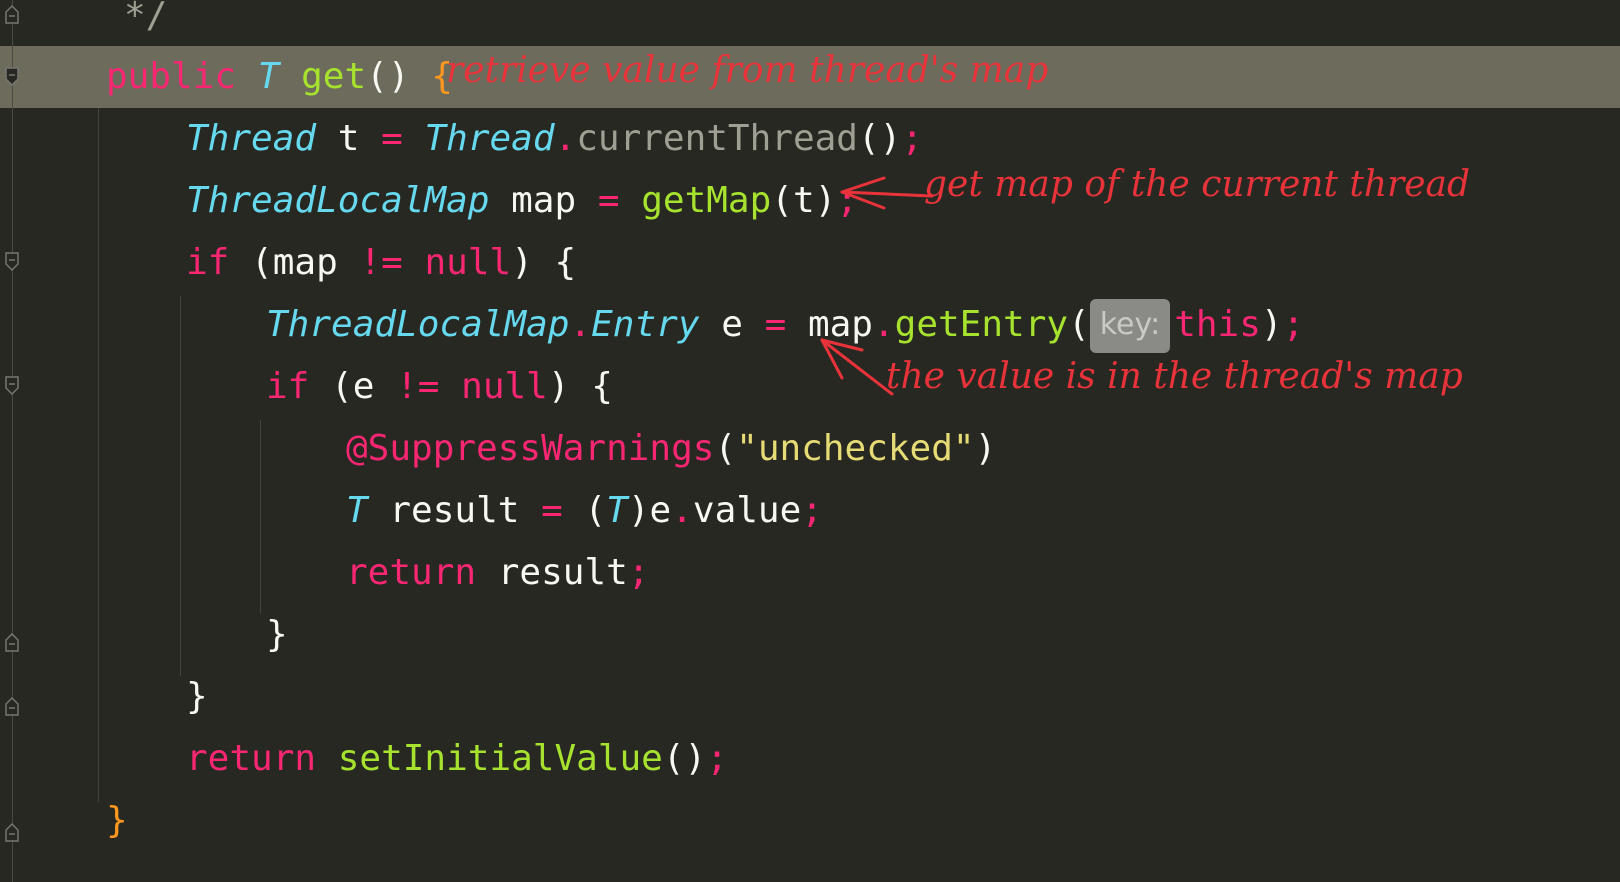 This screenshot has height=882, width=1620. I want to click on arrow-value-in-map, so click(857, 367).